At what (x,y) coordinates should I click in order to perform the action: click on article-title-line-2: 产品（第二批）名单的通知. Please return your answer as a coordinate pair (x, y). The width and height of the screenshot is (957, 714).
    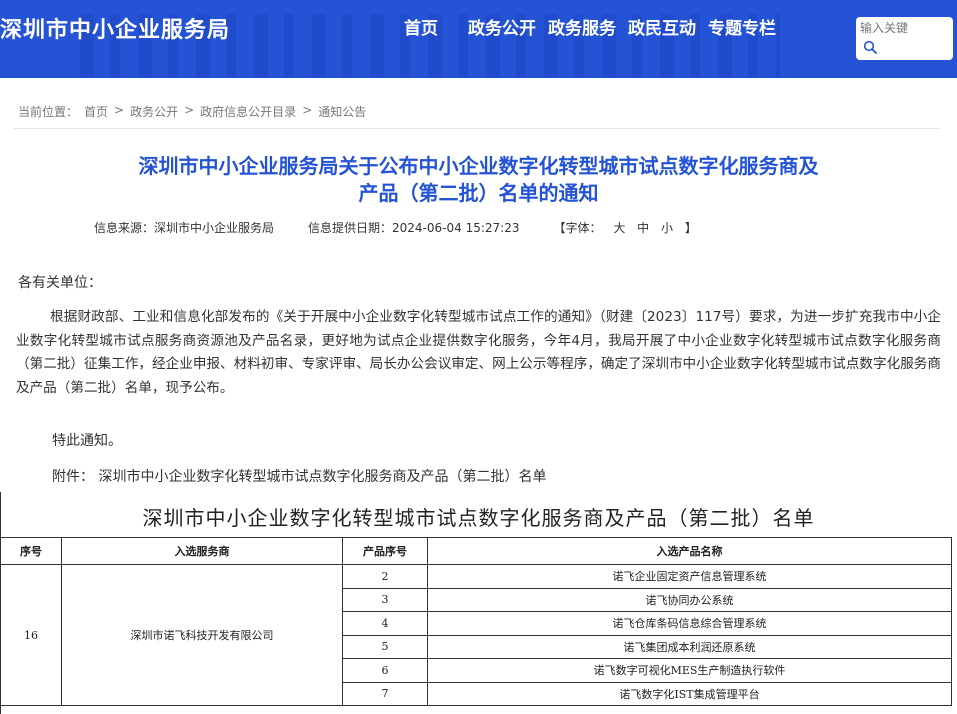
    Looking at the image, I should click on (478, 193).